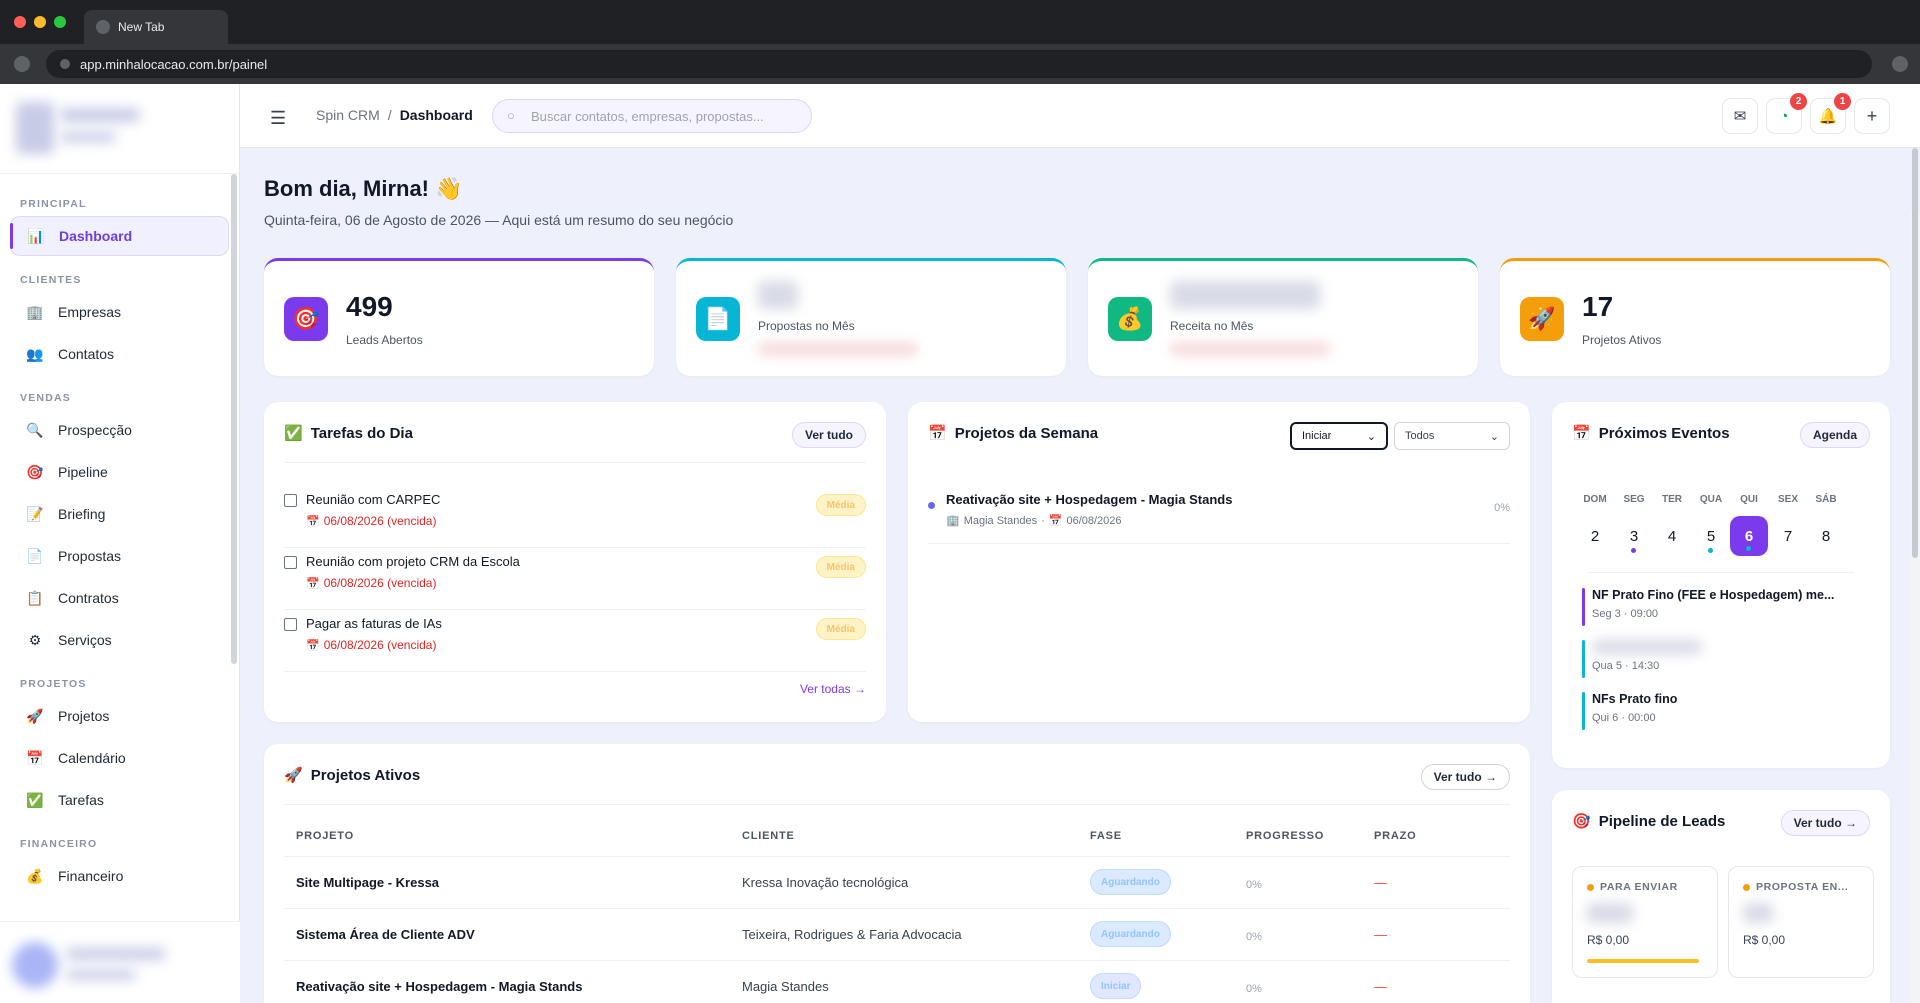 The height and width of the screenshot is (1003, 1920). Describe the element at coordinates (833, 689) in the screenshot. I see `tasks-view-all-link: Ver todas →` at that location.